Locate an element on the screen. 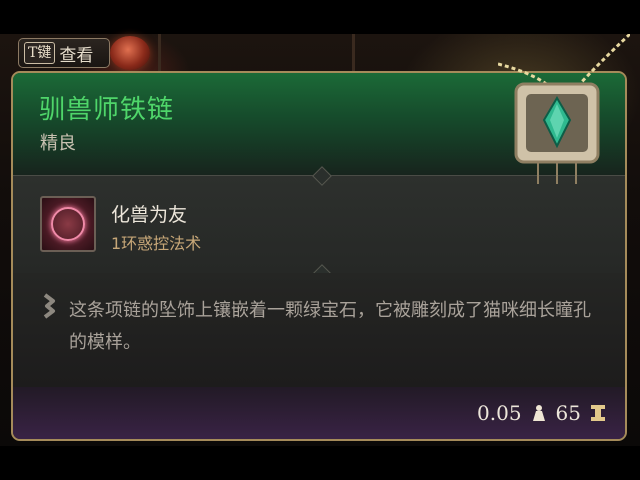  item-stats: 0.05 65 is located at coordinates (542, 413).